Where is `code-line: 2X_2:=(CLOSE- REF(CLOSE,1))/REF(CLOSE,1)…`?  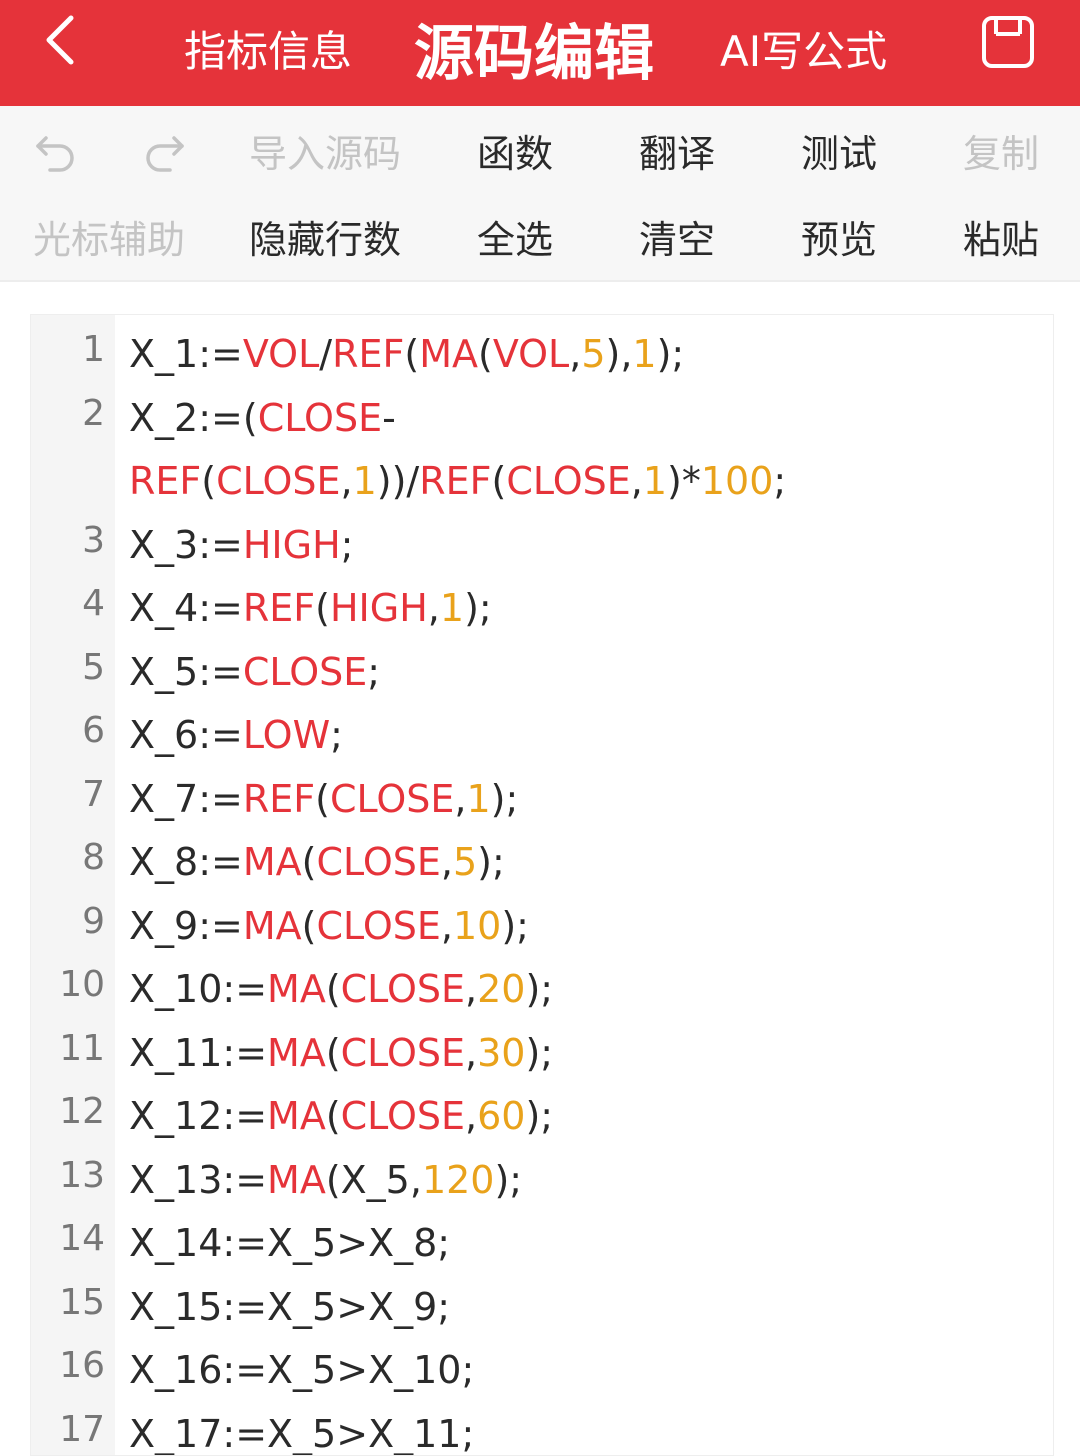
code-line: 2X_2:=(CLOSE- REF(CLOSE,1))/REF(CLOSE,1)… is located at coordinates (542, 450).